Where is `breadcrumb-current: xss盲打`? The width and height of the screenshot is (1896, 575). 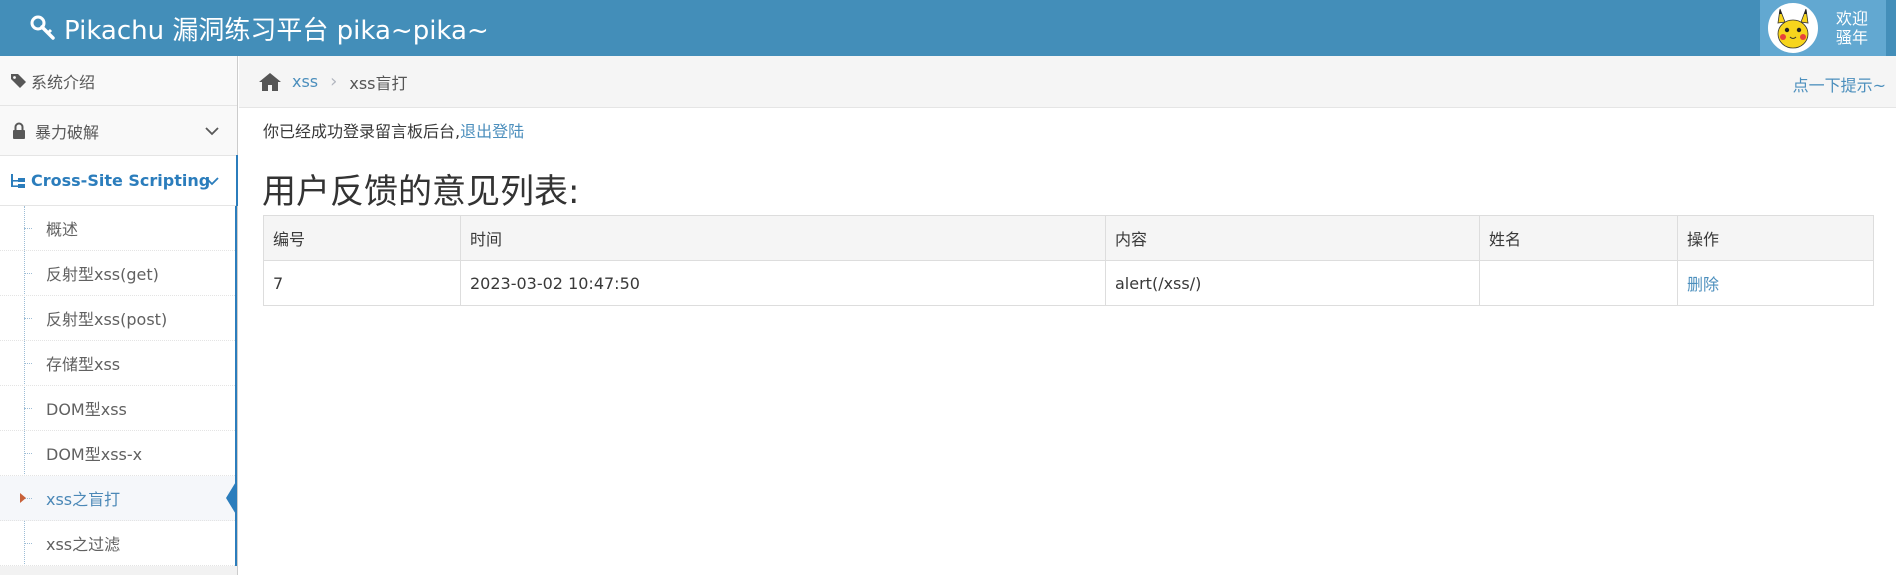 breadcrumb-current: xss盲打 is located at coordinates (378, 83).